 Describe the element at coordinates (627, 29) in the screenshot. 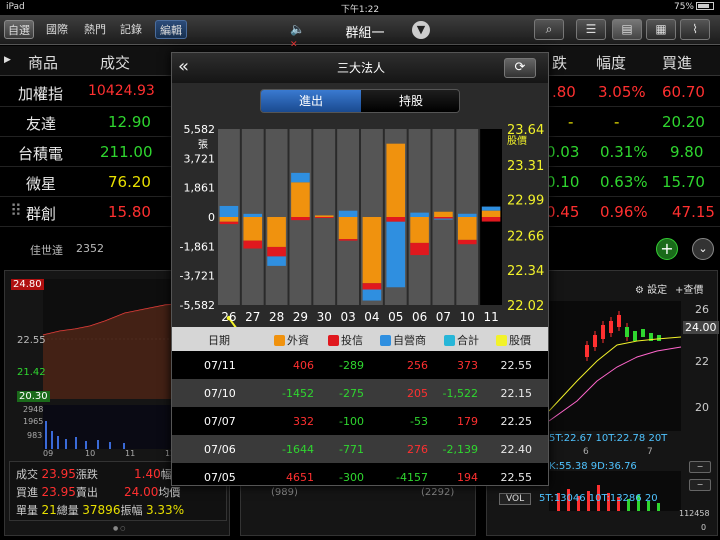

I see `book-view-icon: ▤` at that location.